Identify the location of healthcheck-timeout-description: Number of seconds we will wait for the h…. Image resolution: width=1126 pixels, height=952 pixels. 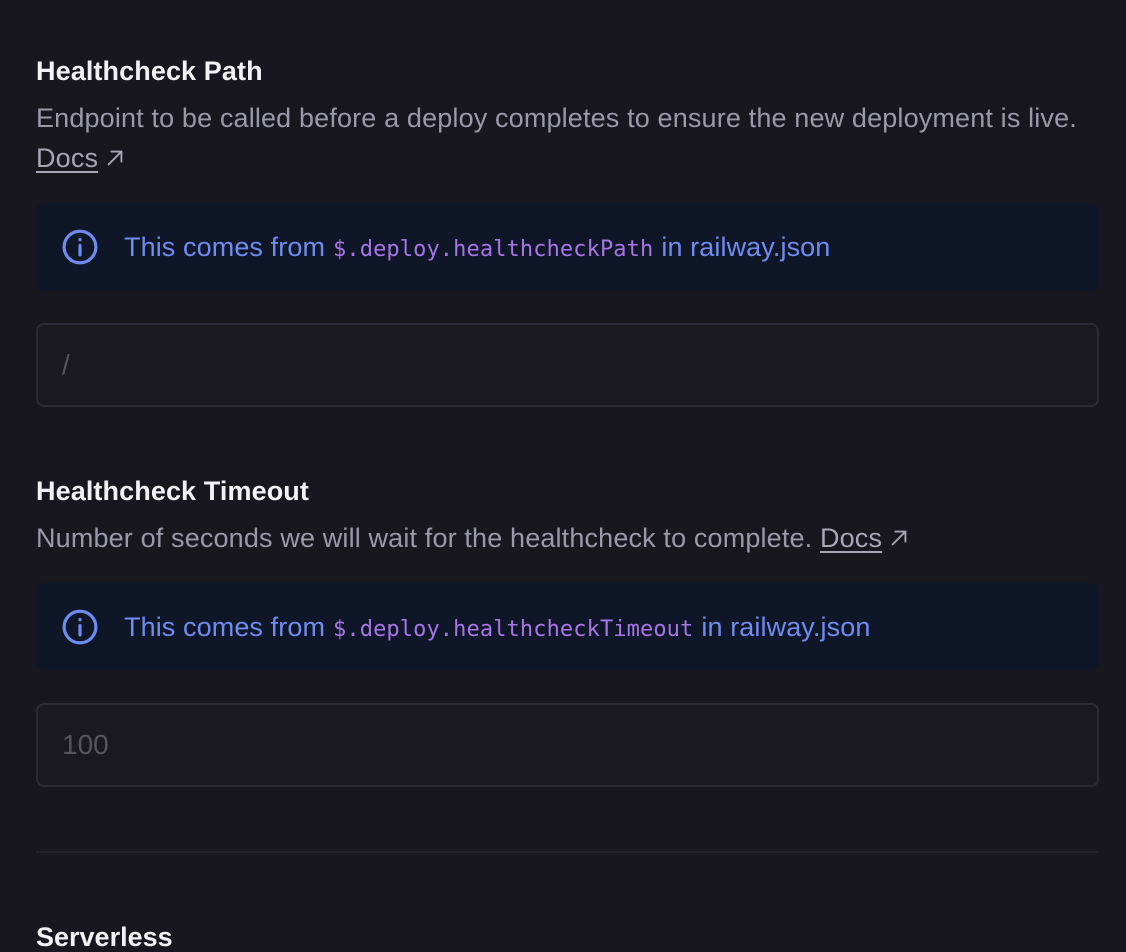
(567, 538).